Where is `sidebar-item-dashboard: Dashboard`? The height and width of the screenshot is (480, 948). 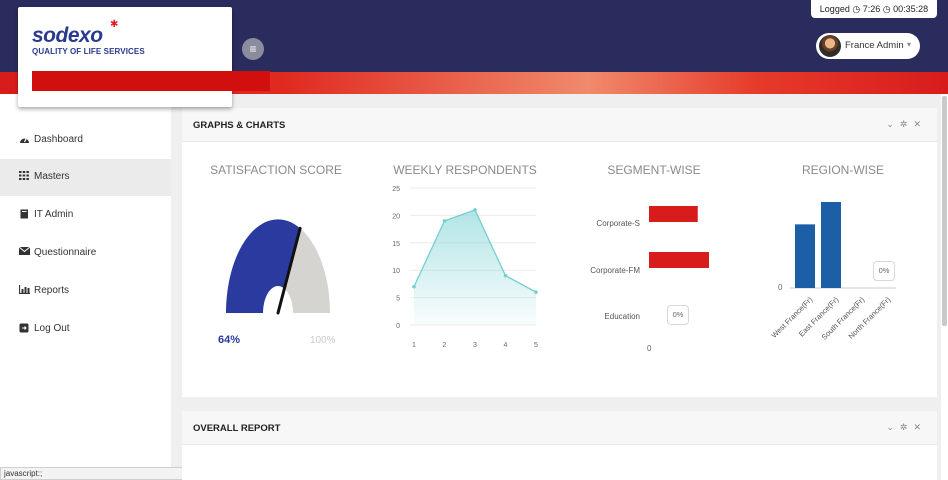
sidebar-item-dashboard: Dashboard is located at coordinates (85, 140).